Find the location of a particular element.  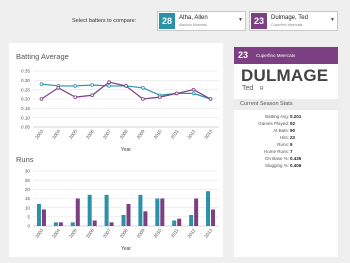

y-tick-label: 0 is located at coordinates (28, 226).